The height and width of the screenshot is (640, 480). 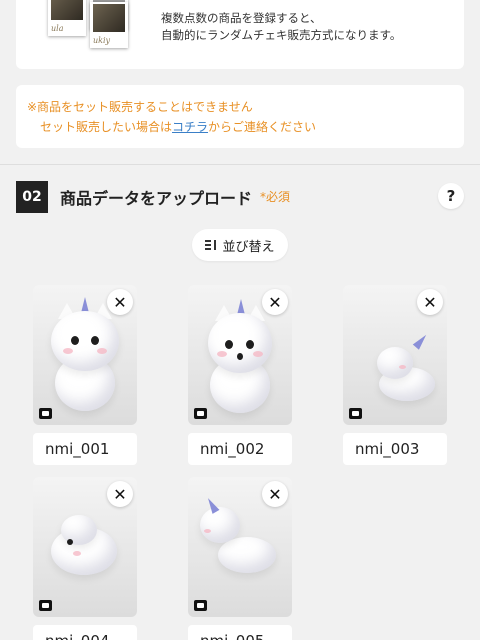 What do you see at coordinates (109, 25) in the screenshot?
I see `polaroid-photo: ukiy` at bounding box center [109, 25].